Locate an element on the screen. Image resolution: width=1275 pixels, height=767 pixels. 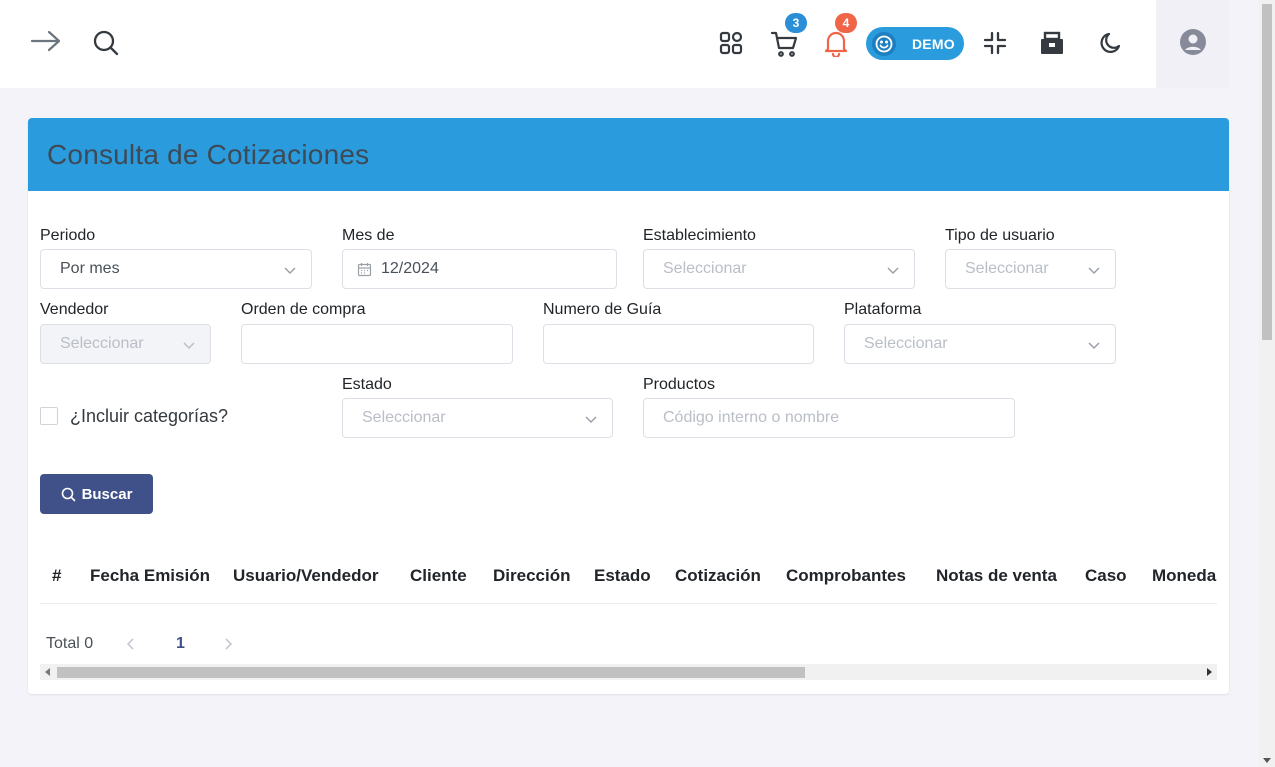
column-header: Usuario/Vendedor is located at coordinates (305, 576).